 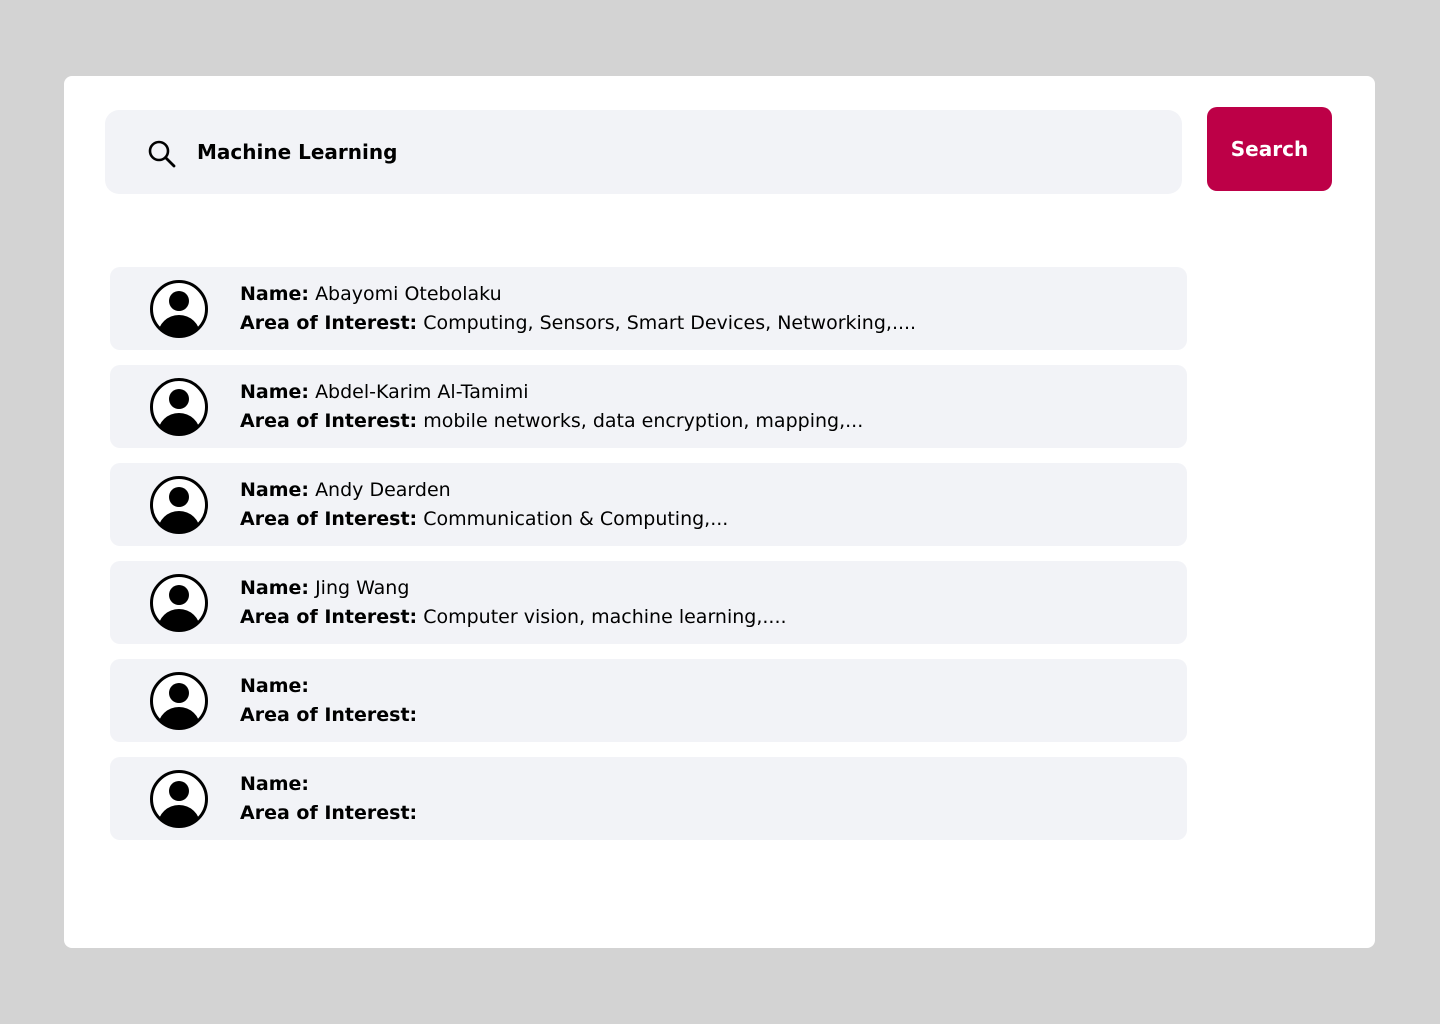 What do you see at coordinates (422, 392) in the screenshot?
I see `result-name: Abdel-Karim Al-Tamimi` at bounding box center [422, 392].